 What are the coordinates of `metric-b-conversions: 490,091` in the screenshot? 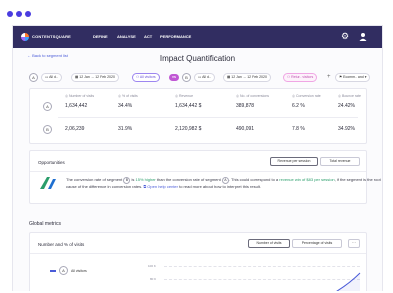 It's located at (245, 129).